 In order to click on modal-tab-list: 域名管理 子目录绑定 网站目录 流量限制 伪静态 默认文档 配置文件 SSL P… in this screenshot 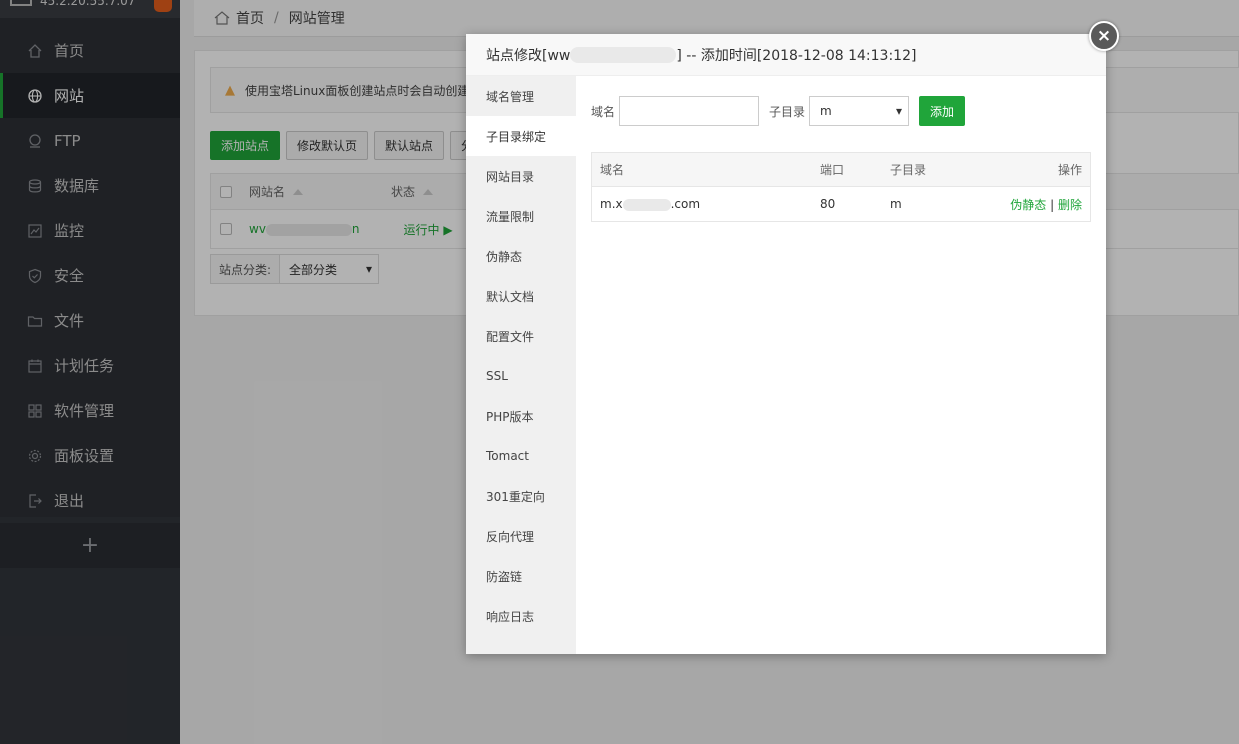, I will do `click(521, 365)`.